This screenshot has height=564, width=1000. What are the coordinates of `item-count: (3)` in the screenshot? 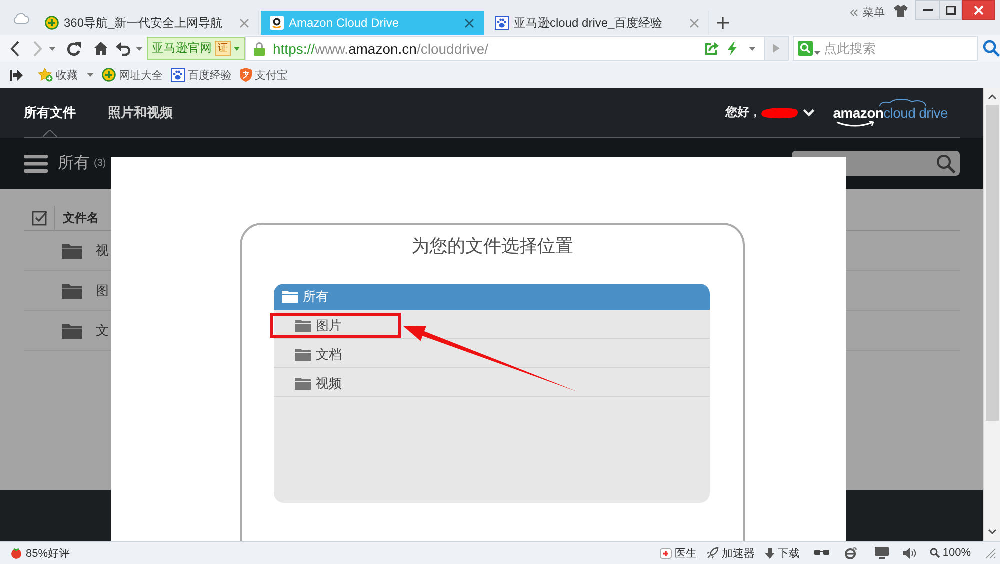 It's located at (100, 163).